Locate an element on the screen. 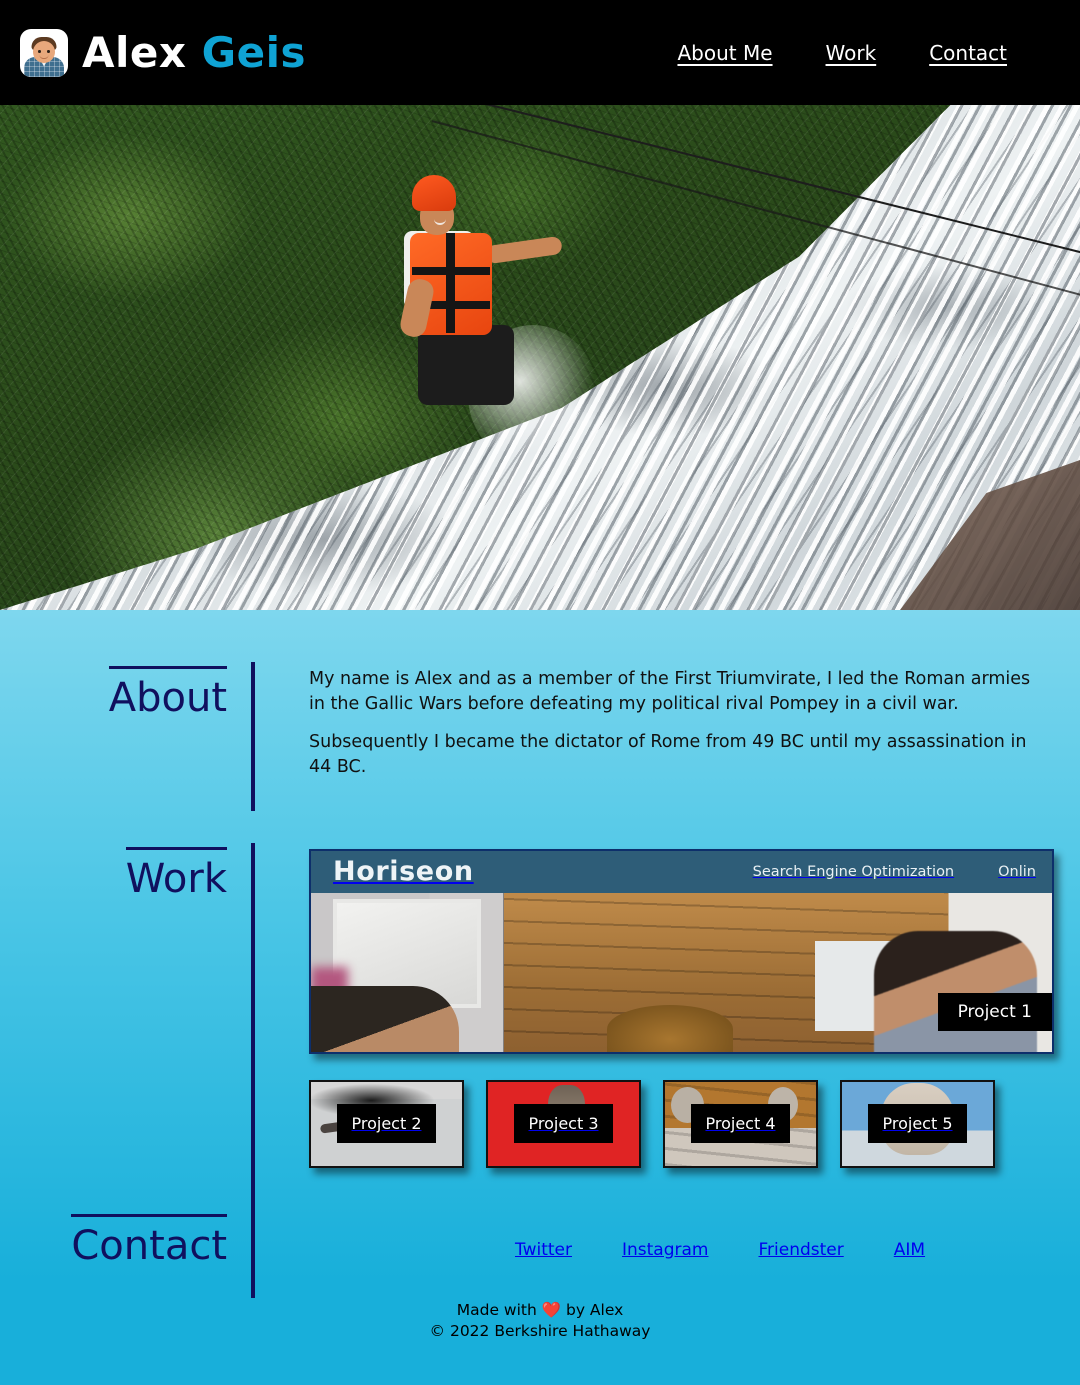 The width and height of the screenshot is (1080, 1385). project-card-3: Project 3 is located at coordinates (563, 1123).